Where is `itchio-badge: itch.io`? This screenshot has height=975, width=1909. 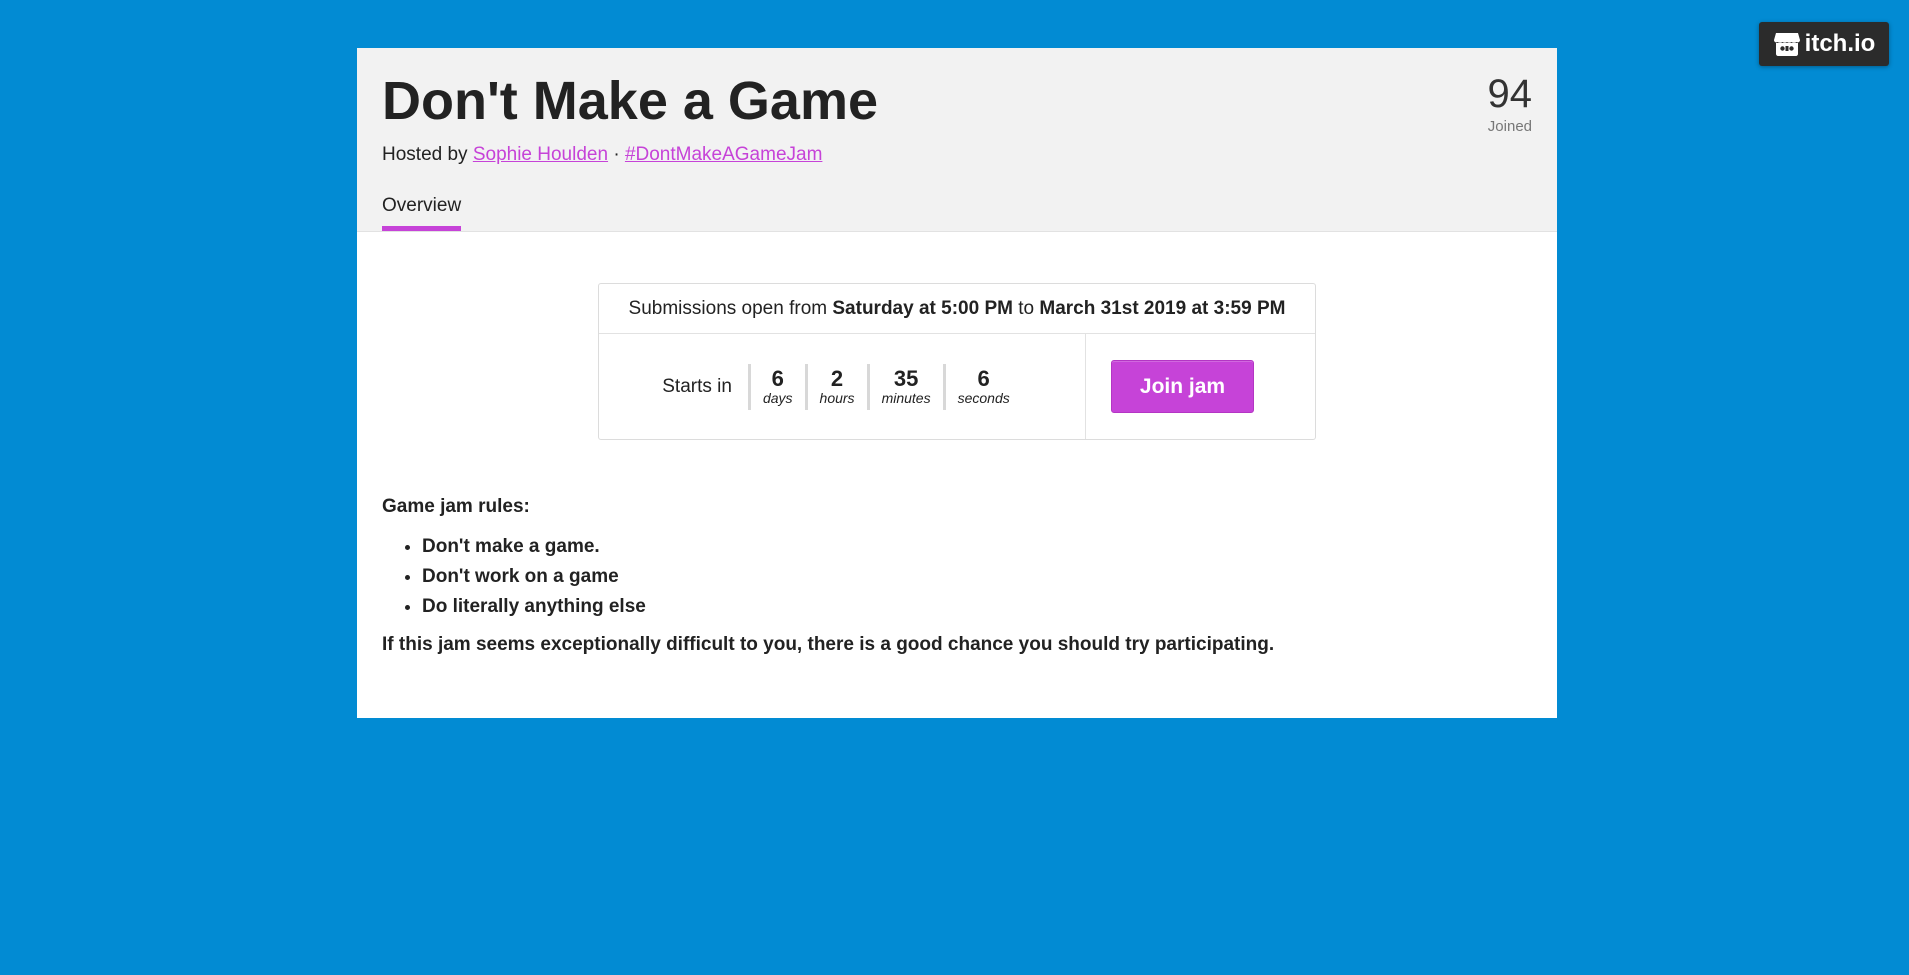 itchio-badge: itch.io is located at coordinates (1824, 44).